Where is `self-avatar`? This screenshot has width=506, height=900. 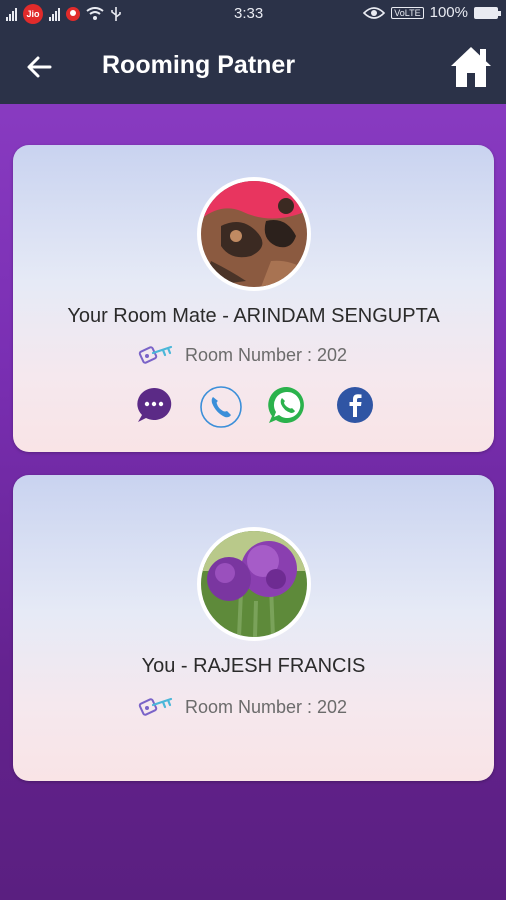 self-avatar is located at coordinates (254, 584).